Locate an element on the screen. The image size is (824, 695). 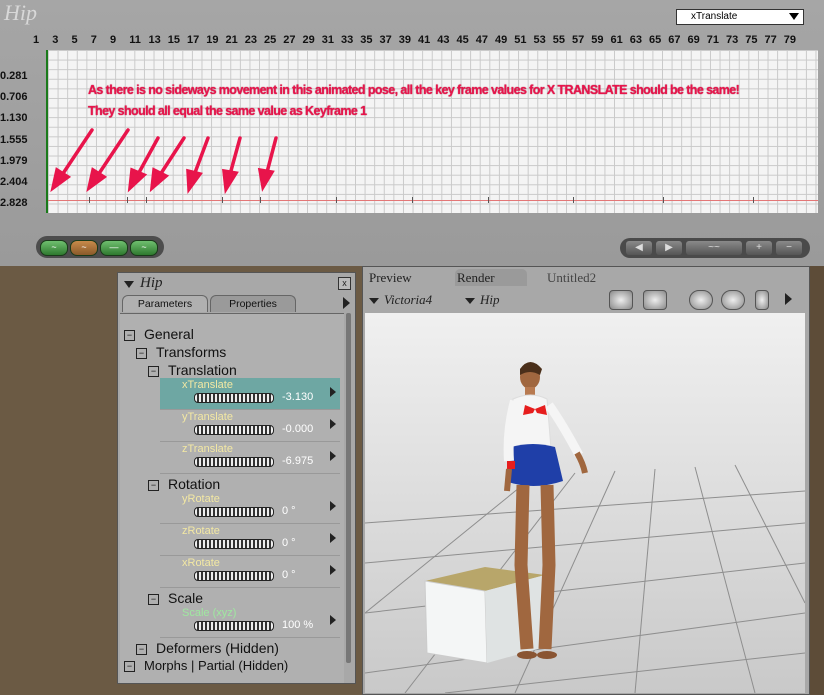
group-general: − General is located at coordinates (159, 334).